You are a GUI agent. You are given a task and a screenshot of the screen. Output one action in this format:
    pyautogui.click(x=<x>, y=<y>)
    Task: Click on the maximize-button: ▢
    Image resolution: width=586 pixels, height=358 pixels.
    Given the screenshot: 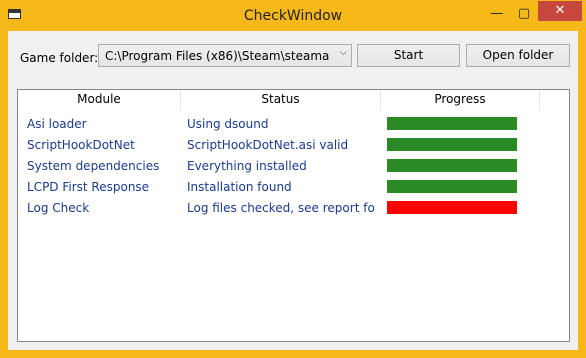 What is the action you would take?
    pyautogui.click(x=524, y=14)
    